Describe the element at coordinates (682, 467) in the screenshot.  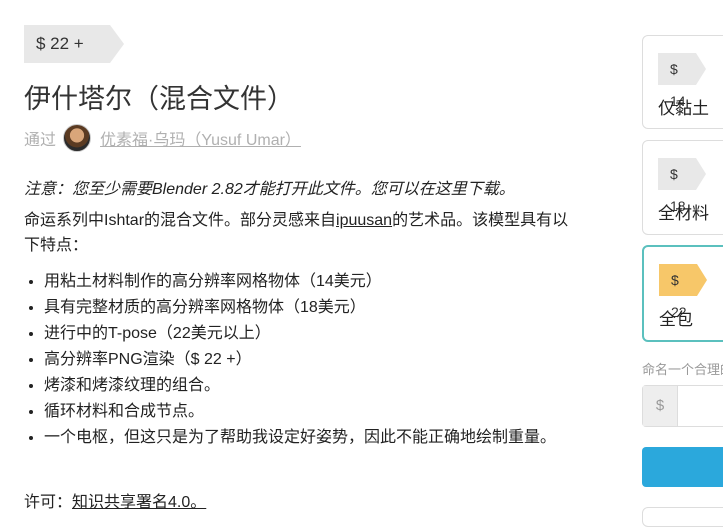
I see `buy-button` at that location.